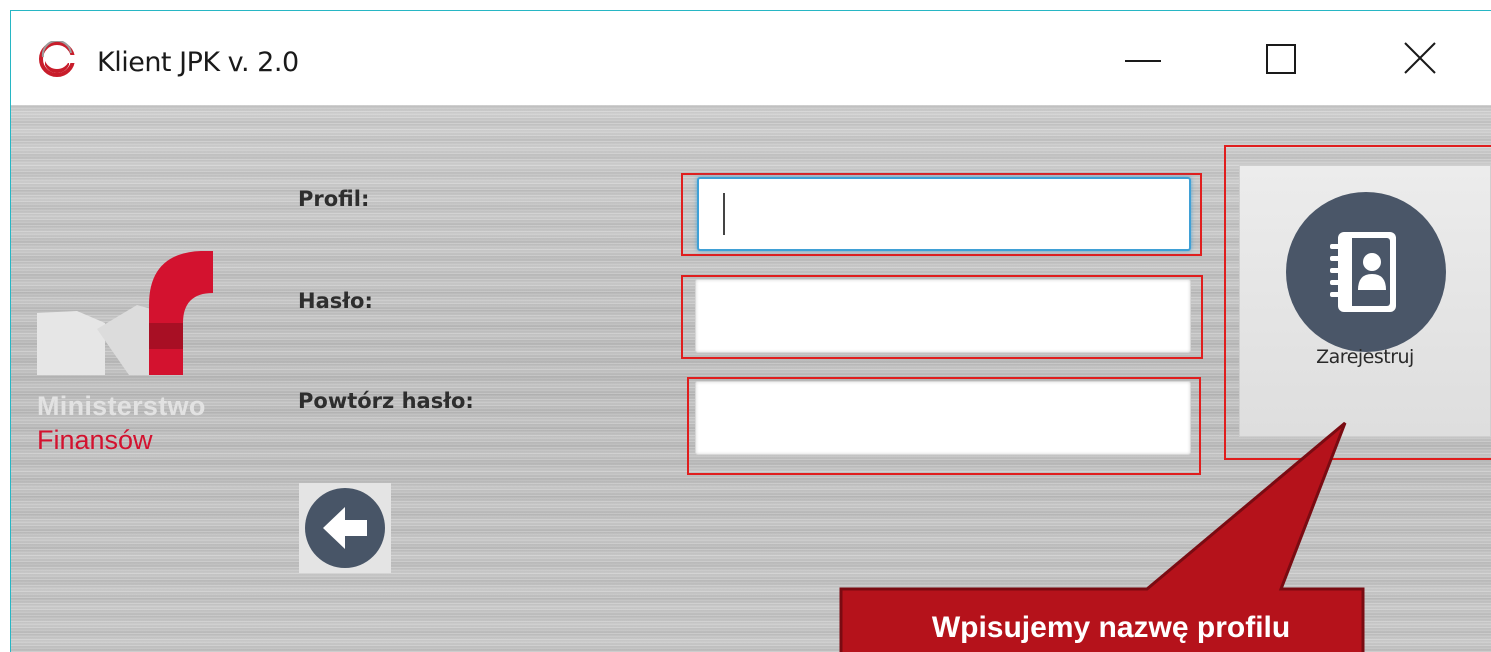 The image size is (1491, 652). I want to click on back-button, so click(345, 528).